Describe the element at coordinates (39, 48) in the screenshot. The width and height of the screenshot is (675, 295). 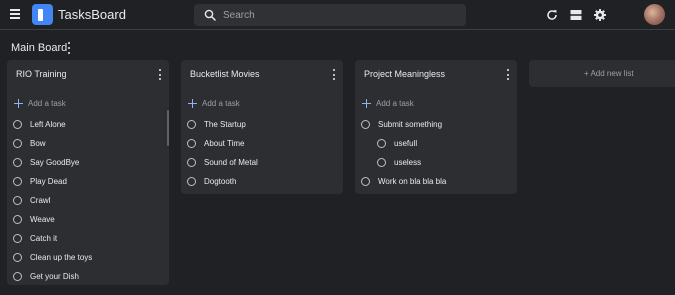
I see `board-title: Main Board` at that location.